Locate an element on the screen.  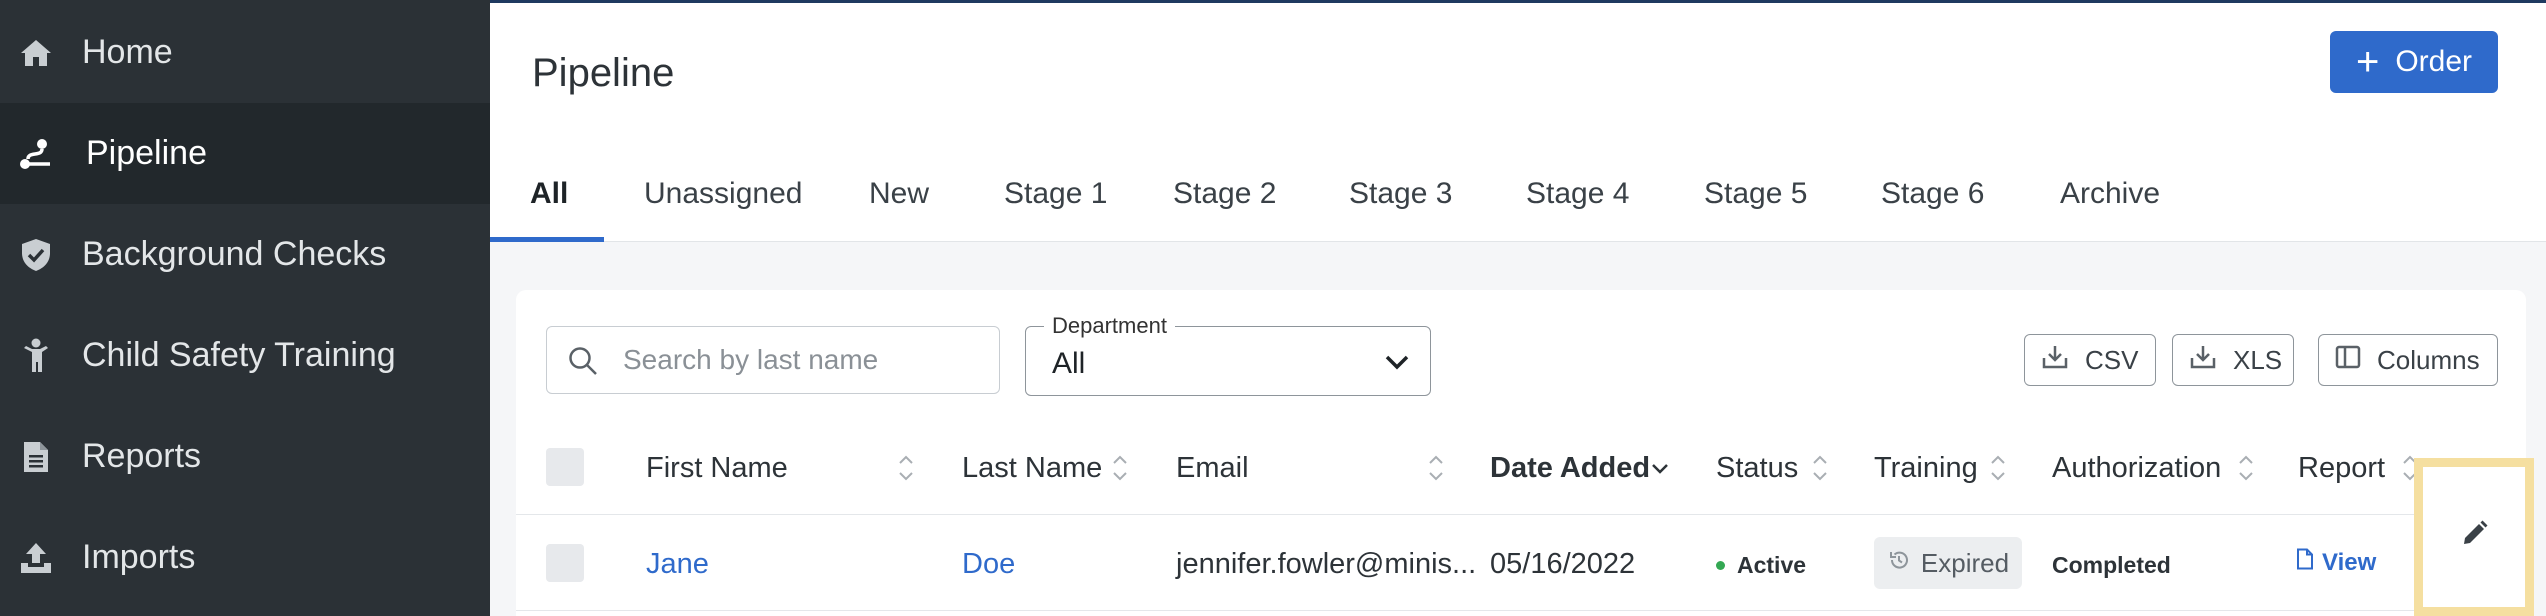
columns-icon is located at coordinates (2348, 360).